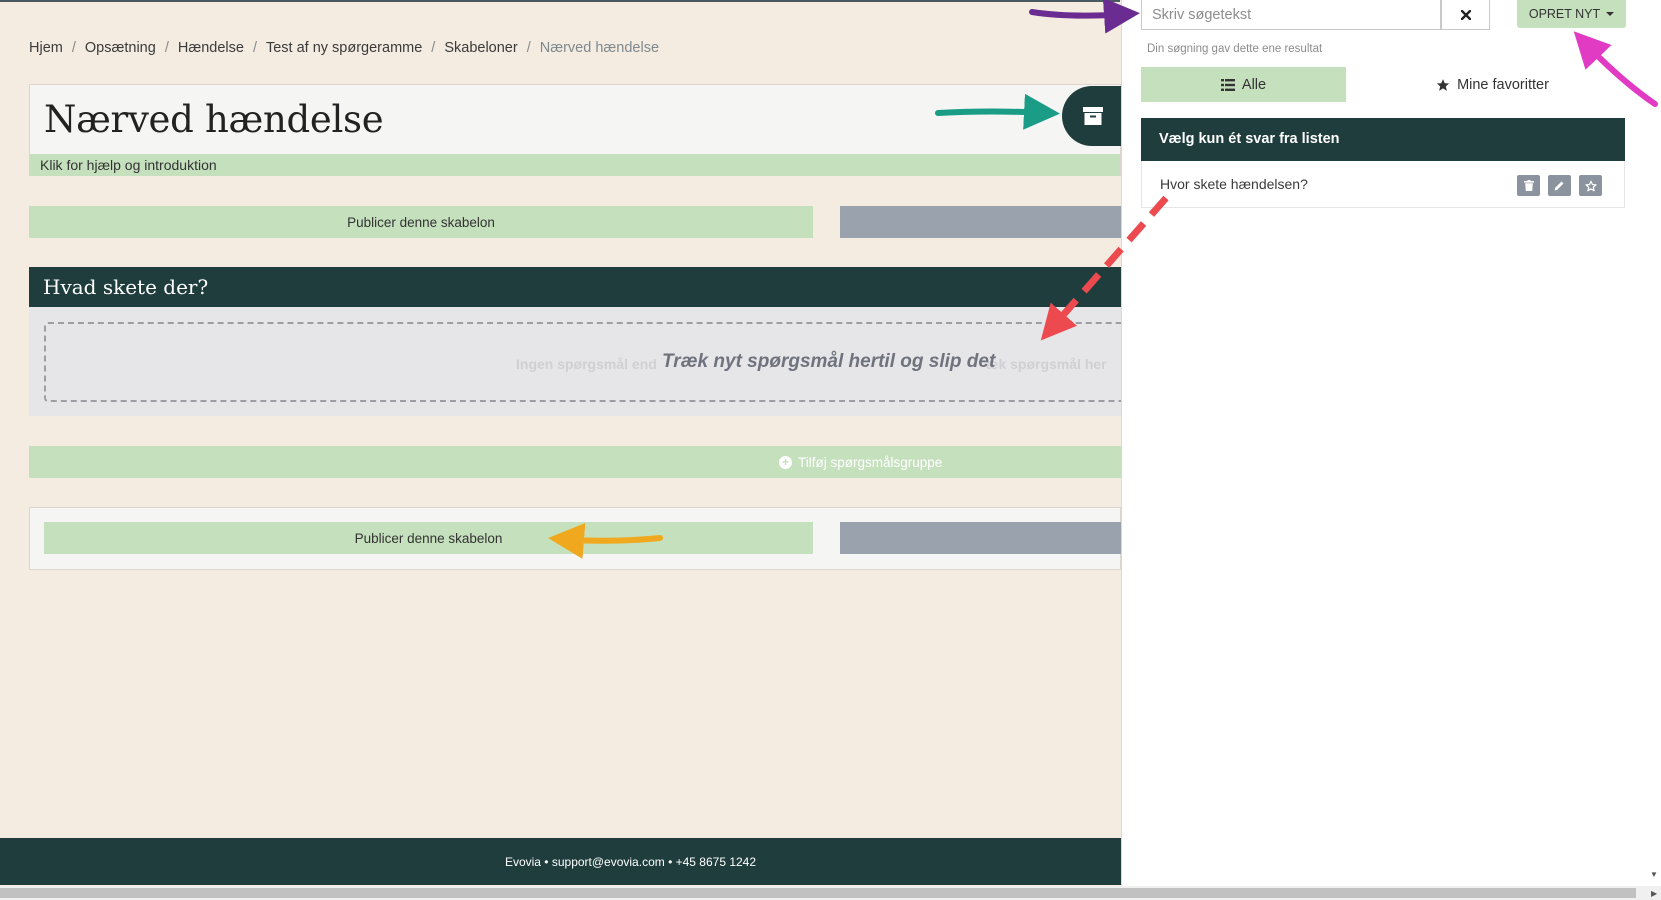  Describe the element at coordinates (575, 165) in the screenshot. I see `help-link: Klik for hjælp og introduktion` at that location.